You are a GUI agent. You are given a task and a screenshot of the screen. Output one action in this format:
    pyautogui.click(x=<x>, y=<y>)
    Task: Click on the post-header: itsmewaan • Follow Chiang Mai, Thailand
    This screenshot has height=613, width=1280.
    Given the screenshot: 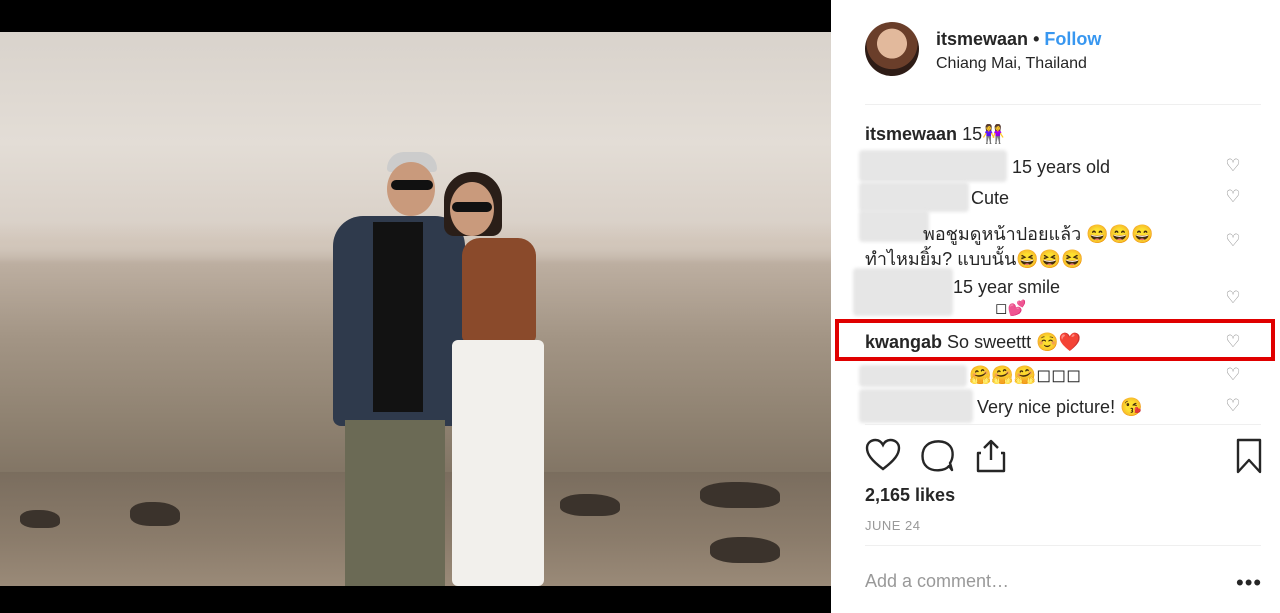 What is the action you would take?
    pyautogui.click(x=1072, y=50)
    